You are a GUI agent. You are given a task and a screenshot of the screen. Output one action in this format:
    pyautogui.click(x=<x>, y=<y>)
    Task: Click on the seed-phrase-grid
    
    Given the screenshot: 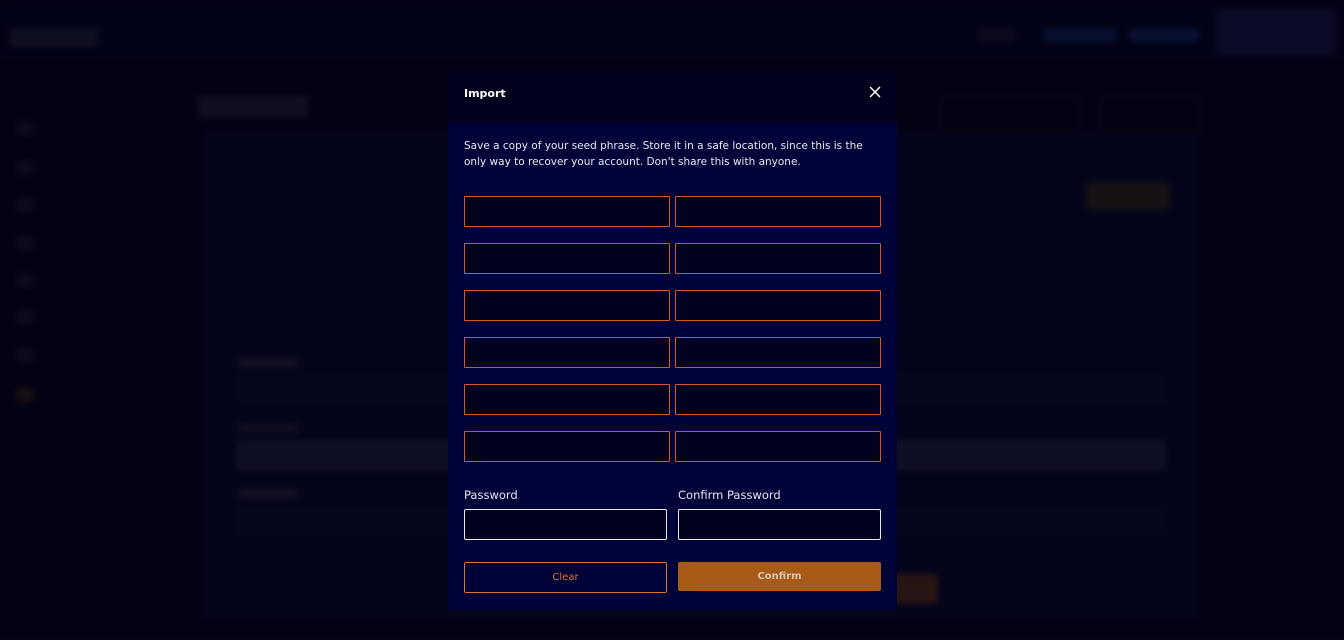 What is the action you would take?
    pyautogui.click(x=672, y=337)
    